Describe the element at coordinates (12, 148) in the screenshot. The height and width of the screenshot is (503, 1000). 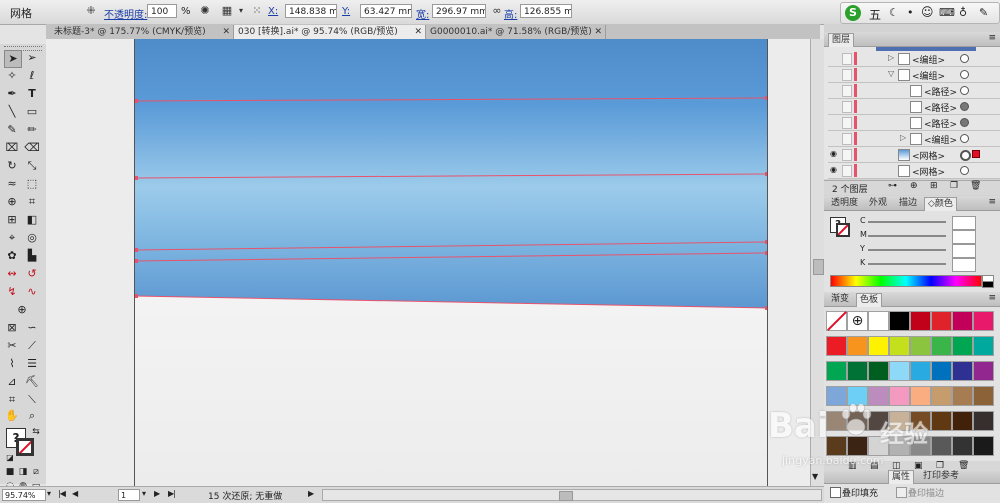
I see `blob-brush-icon: ⌧` at that location.